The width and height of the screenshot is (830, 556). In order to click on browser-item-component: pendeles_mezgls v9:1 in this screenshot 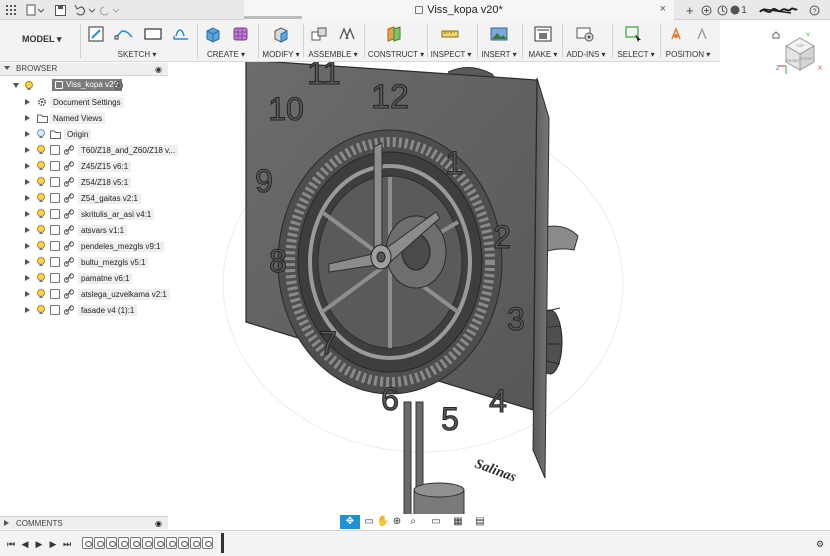, I will do `click(90, 246)`.